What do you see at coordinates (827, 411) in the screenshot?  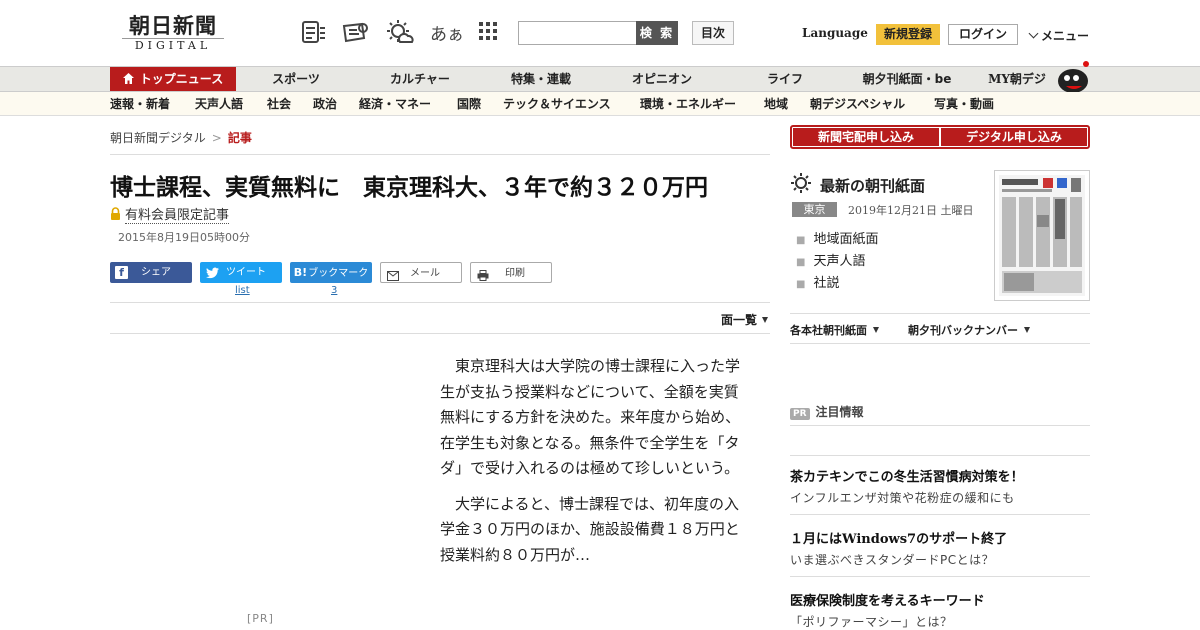 I see `featured-info-heading: PR 注目情報` at bounding box center [827, 411].